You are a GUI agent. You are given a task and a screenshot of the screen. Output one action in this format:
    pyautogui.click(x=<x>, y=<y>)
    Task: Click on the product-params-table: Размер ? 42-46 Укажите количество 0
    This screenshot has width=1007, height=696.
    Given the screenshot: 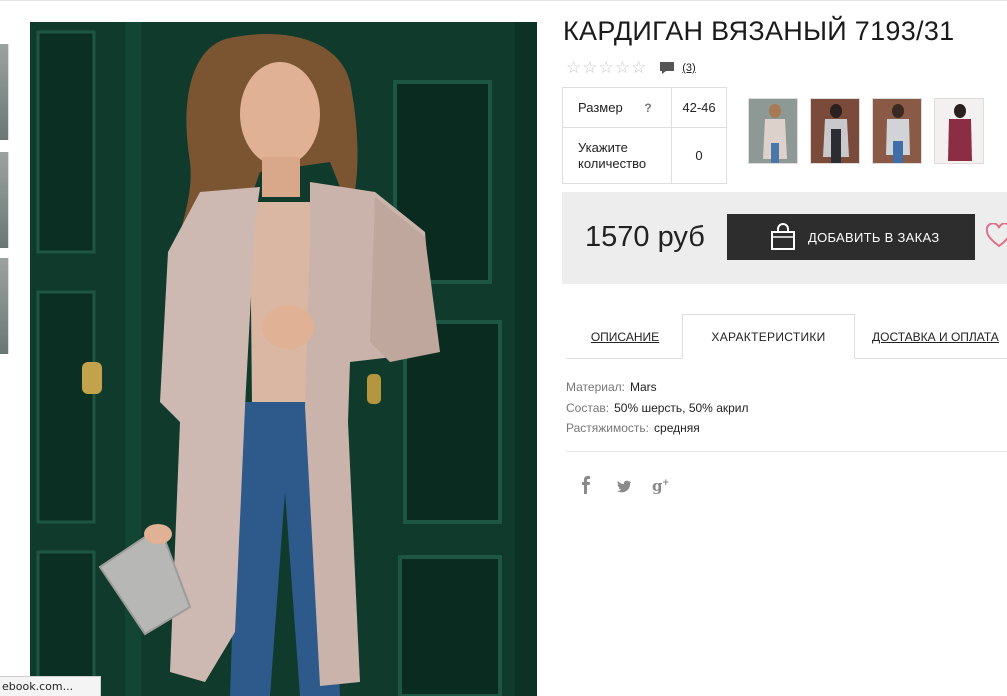 What is the action you would take?
    pyautogui.click(x=644, y=135)
    